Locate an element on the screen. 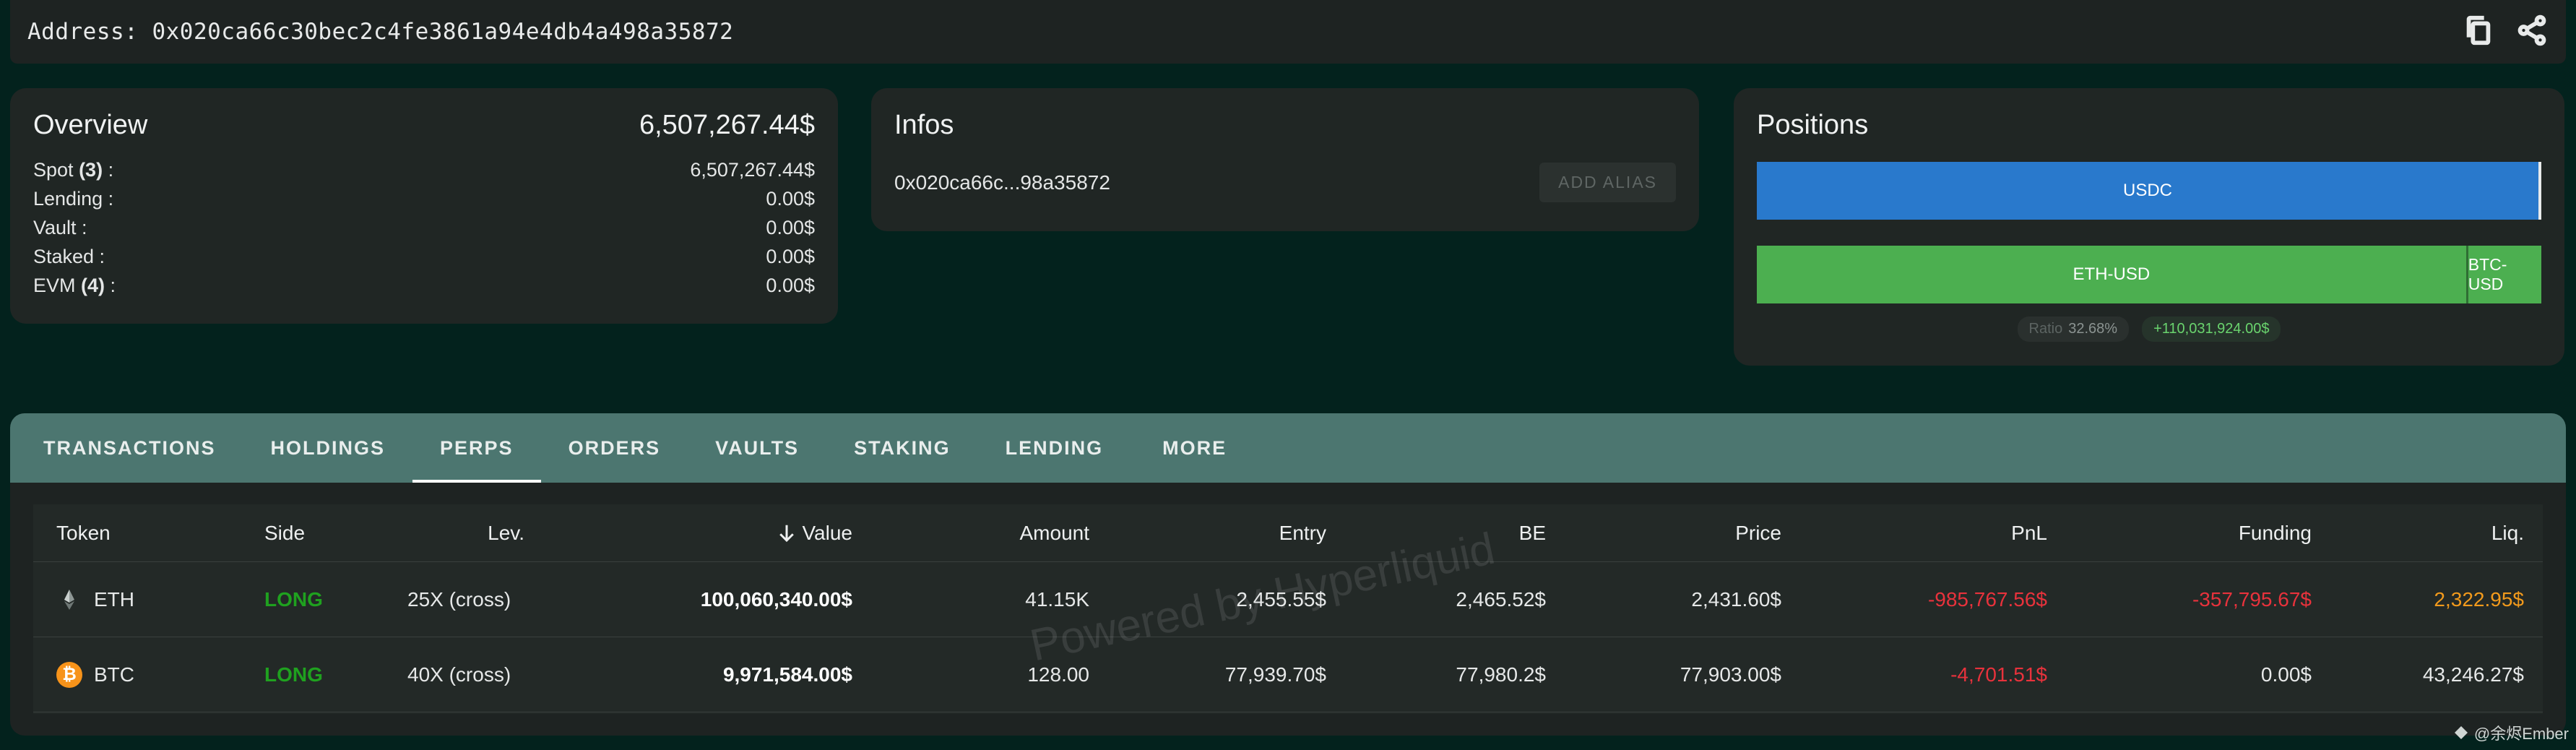 The height and width of the screenshot is (750, 2576). tab-vaults: VAULTS is located at coordinates (757, 448).